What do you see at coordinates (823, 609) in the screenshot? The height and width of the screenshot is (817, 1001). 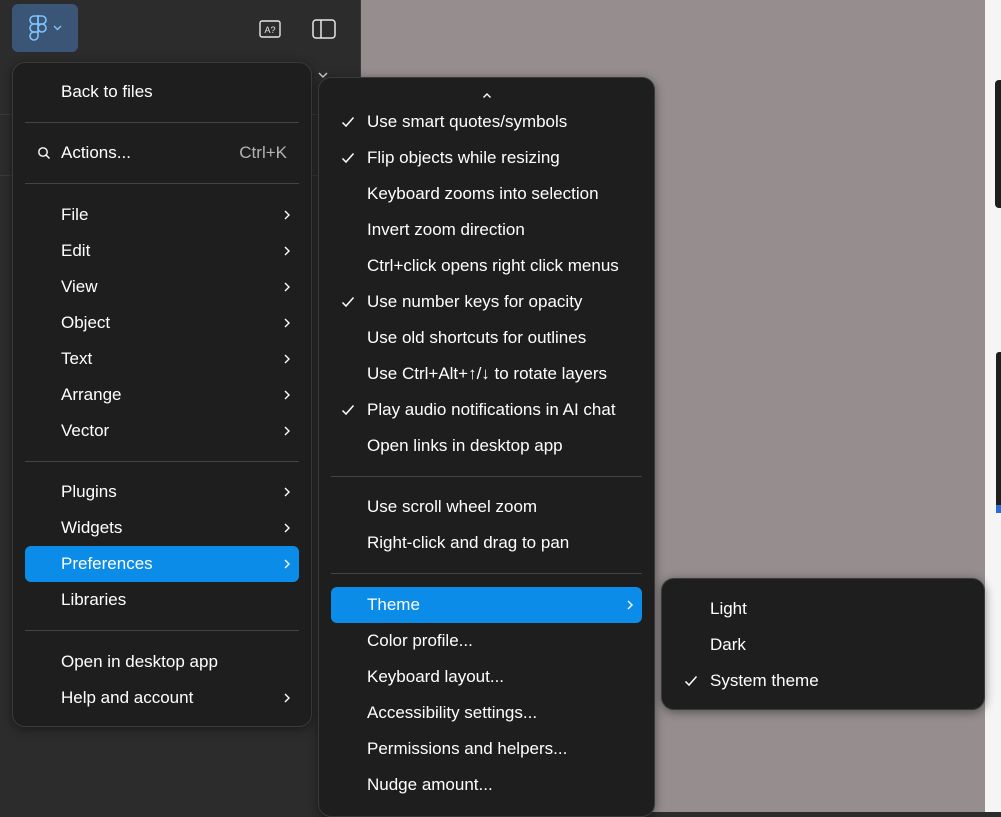 I see `theme-option: Light` at bounding box center [823, 609].